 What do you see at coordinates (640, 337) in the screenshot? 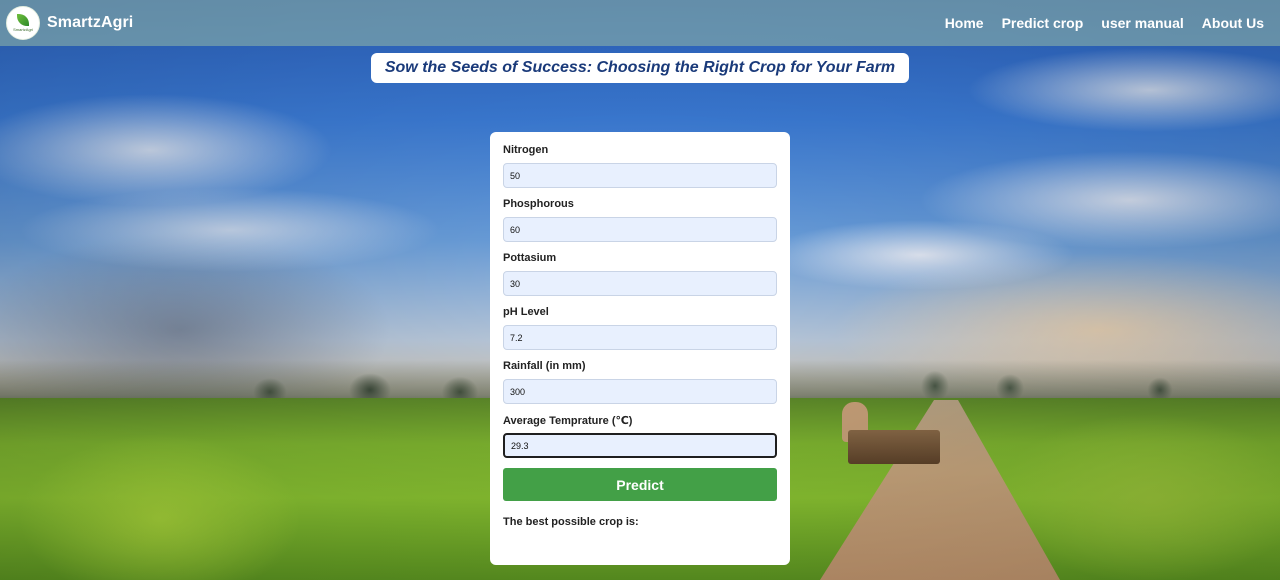
I see `ph-level-input` at bounding box center [640, 337].